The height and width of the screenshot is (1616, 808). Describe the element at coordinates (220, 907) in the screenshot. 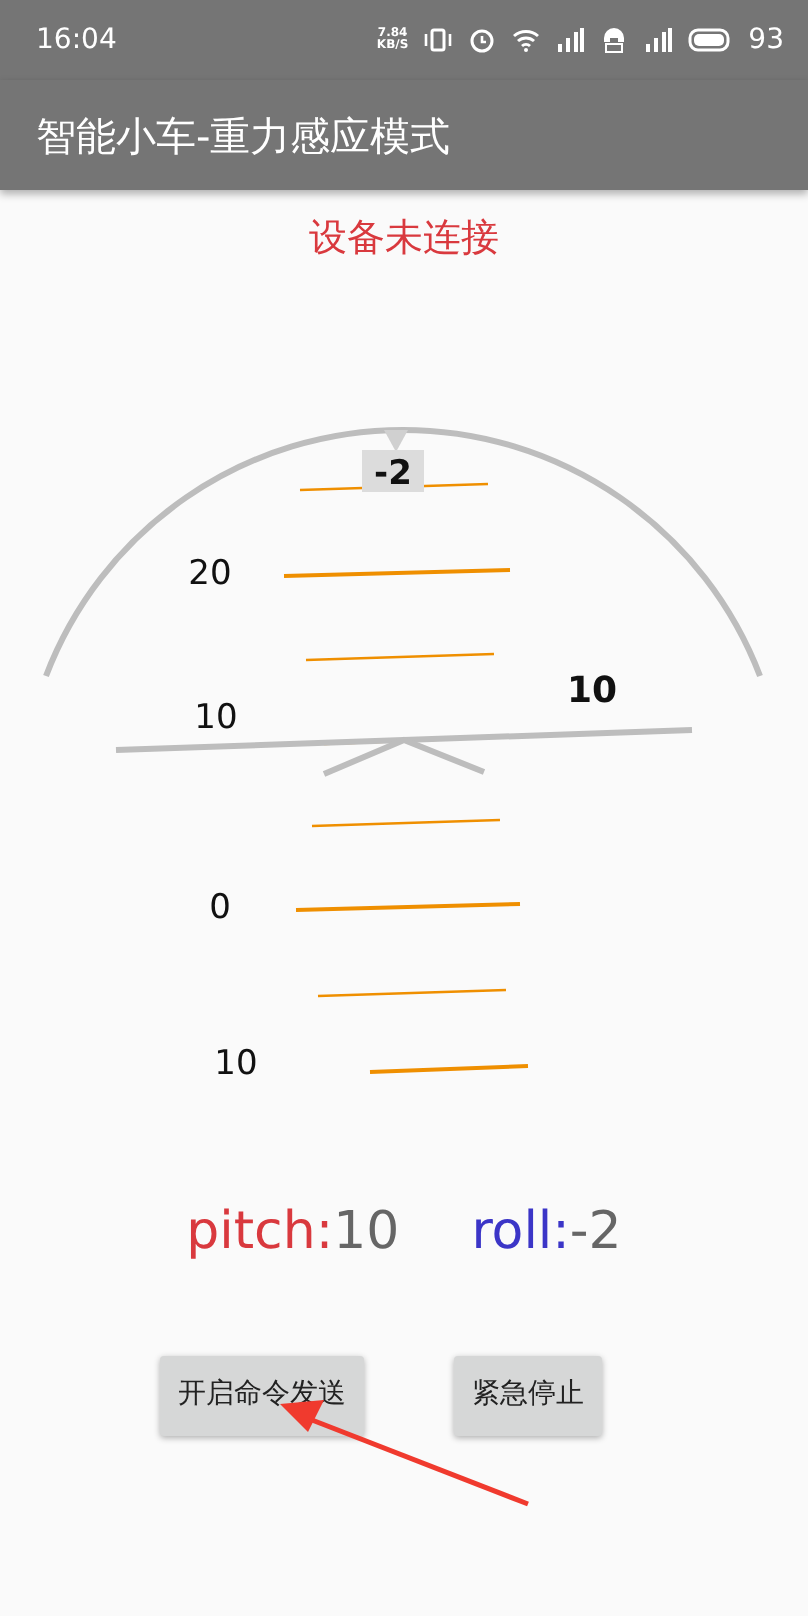

I see `pitch-scale-label: 0` at that location.